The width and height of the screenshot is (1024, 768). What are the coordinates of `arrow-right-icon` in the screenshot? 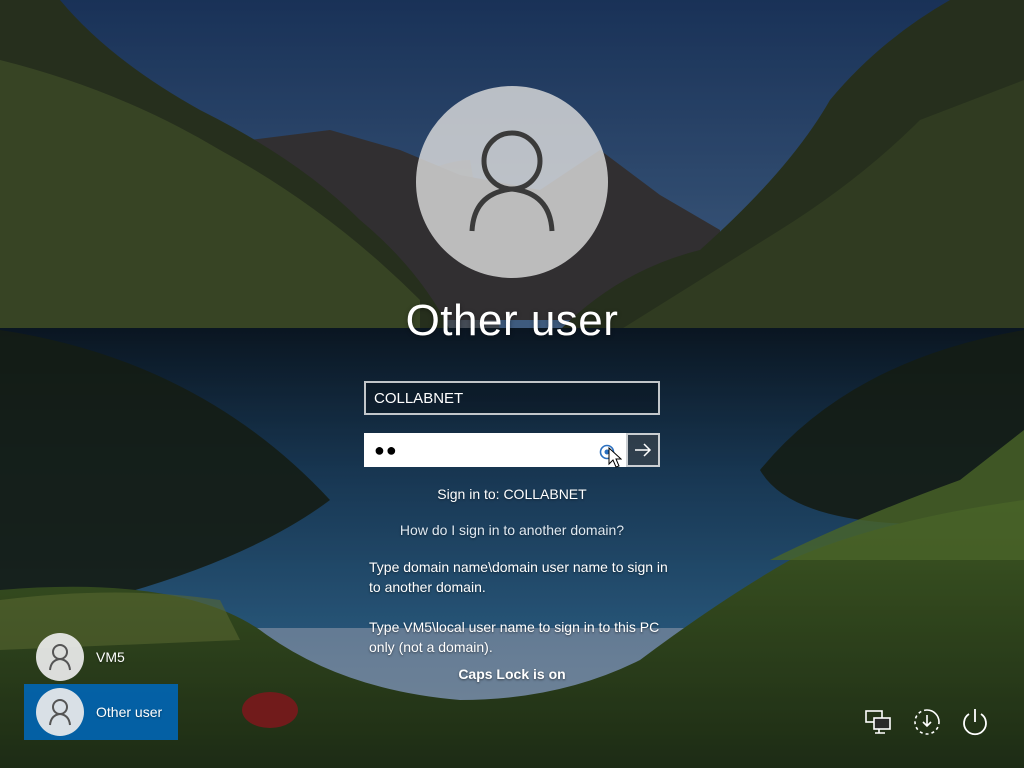 It's located at (643, 450).